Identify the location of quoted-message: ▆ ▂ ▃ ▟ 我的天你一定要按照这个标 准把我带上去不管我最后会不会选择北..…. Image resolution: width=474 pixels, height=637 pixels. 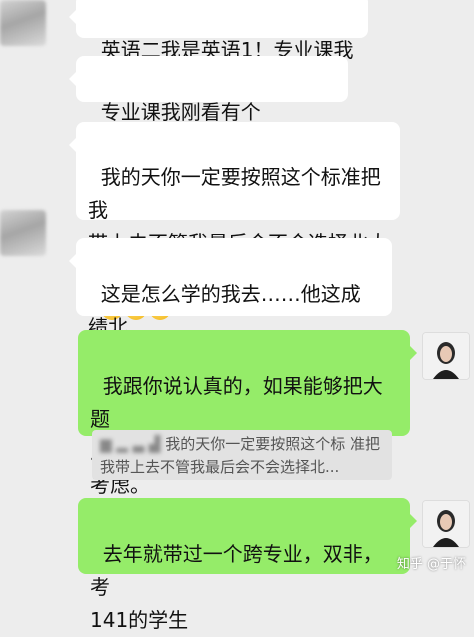
(242, 455).